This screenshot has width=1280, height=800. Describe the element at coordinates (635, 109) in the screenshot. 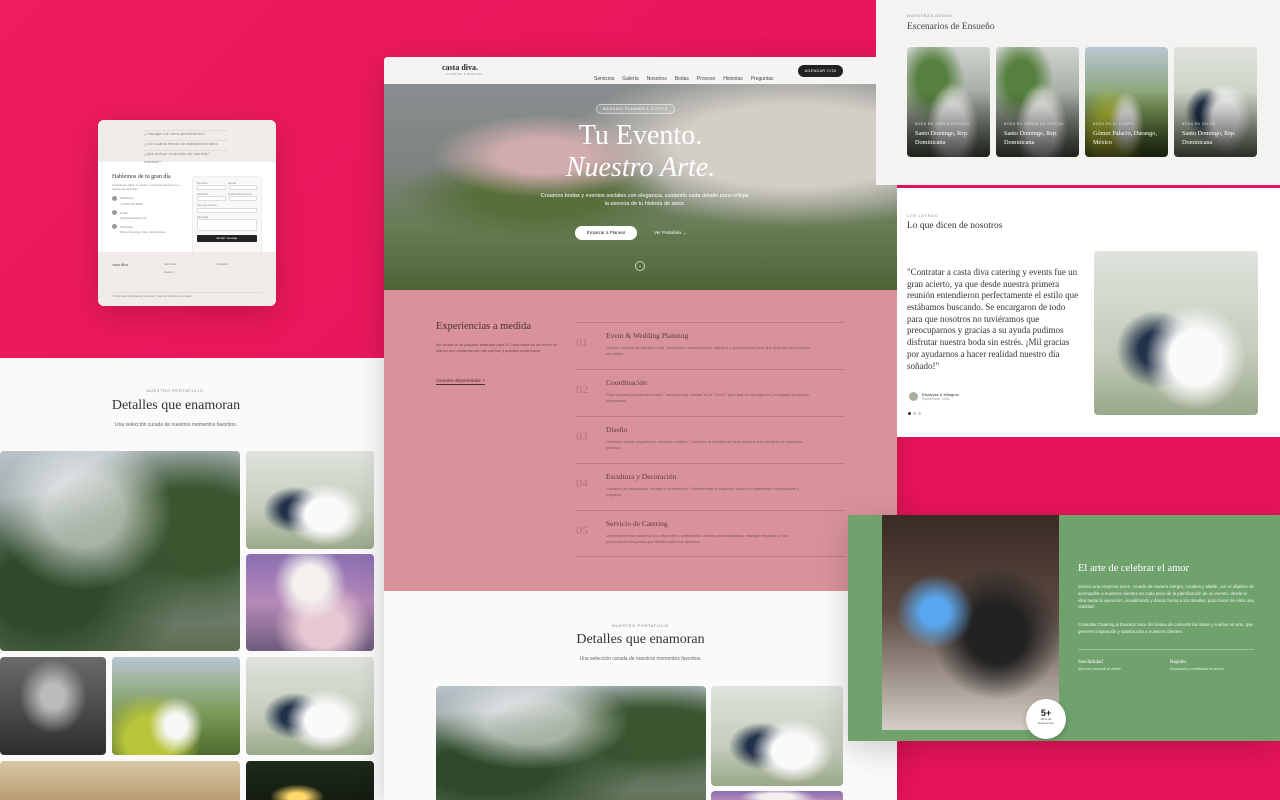

I see `hero-kicker: WEDDING PLANNER & EVENTS` at that location.